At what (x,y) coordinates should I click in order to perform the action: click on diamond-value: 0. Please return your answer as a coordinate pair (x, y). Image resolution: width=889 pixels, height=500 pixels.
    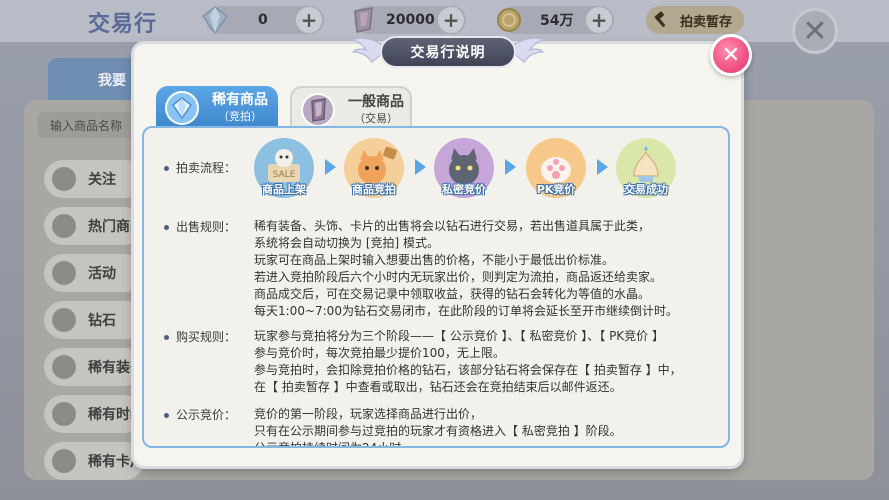
    Looking at the image, I should click on (263, 20).